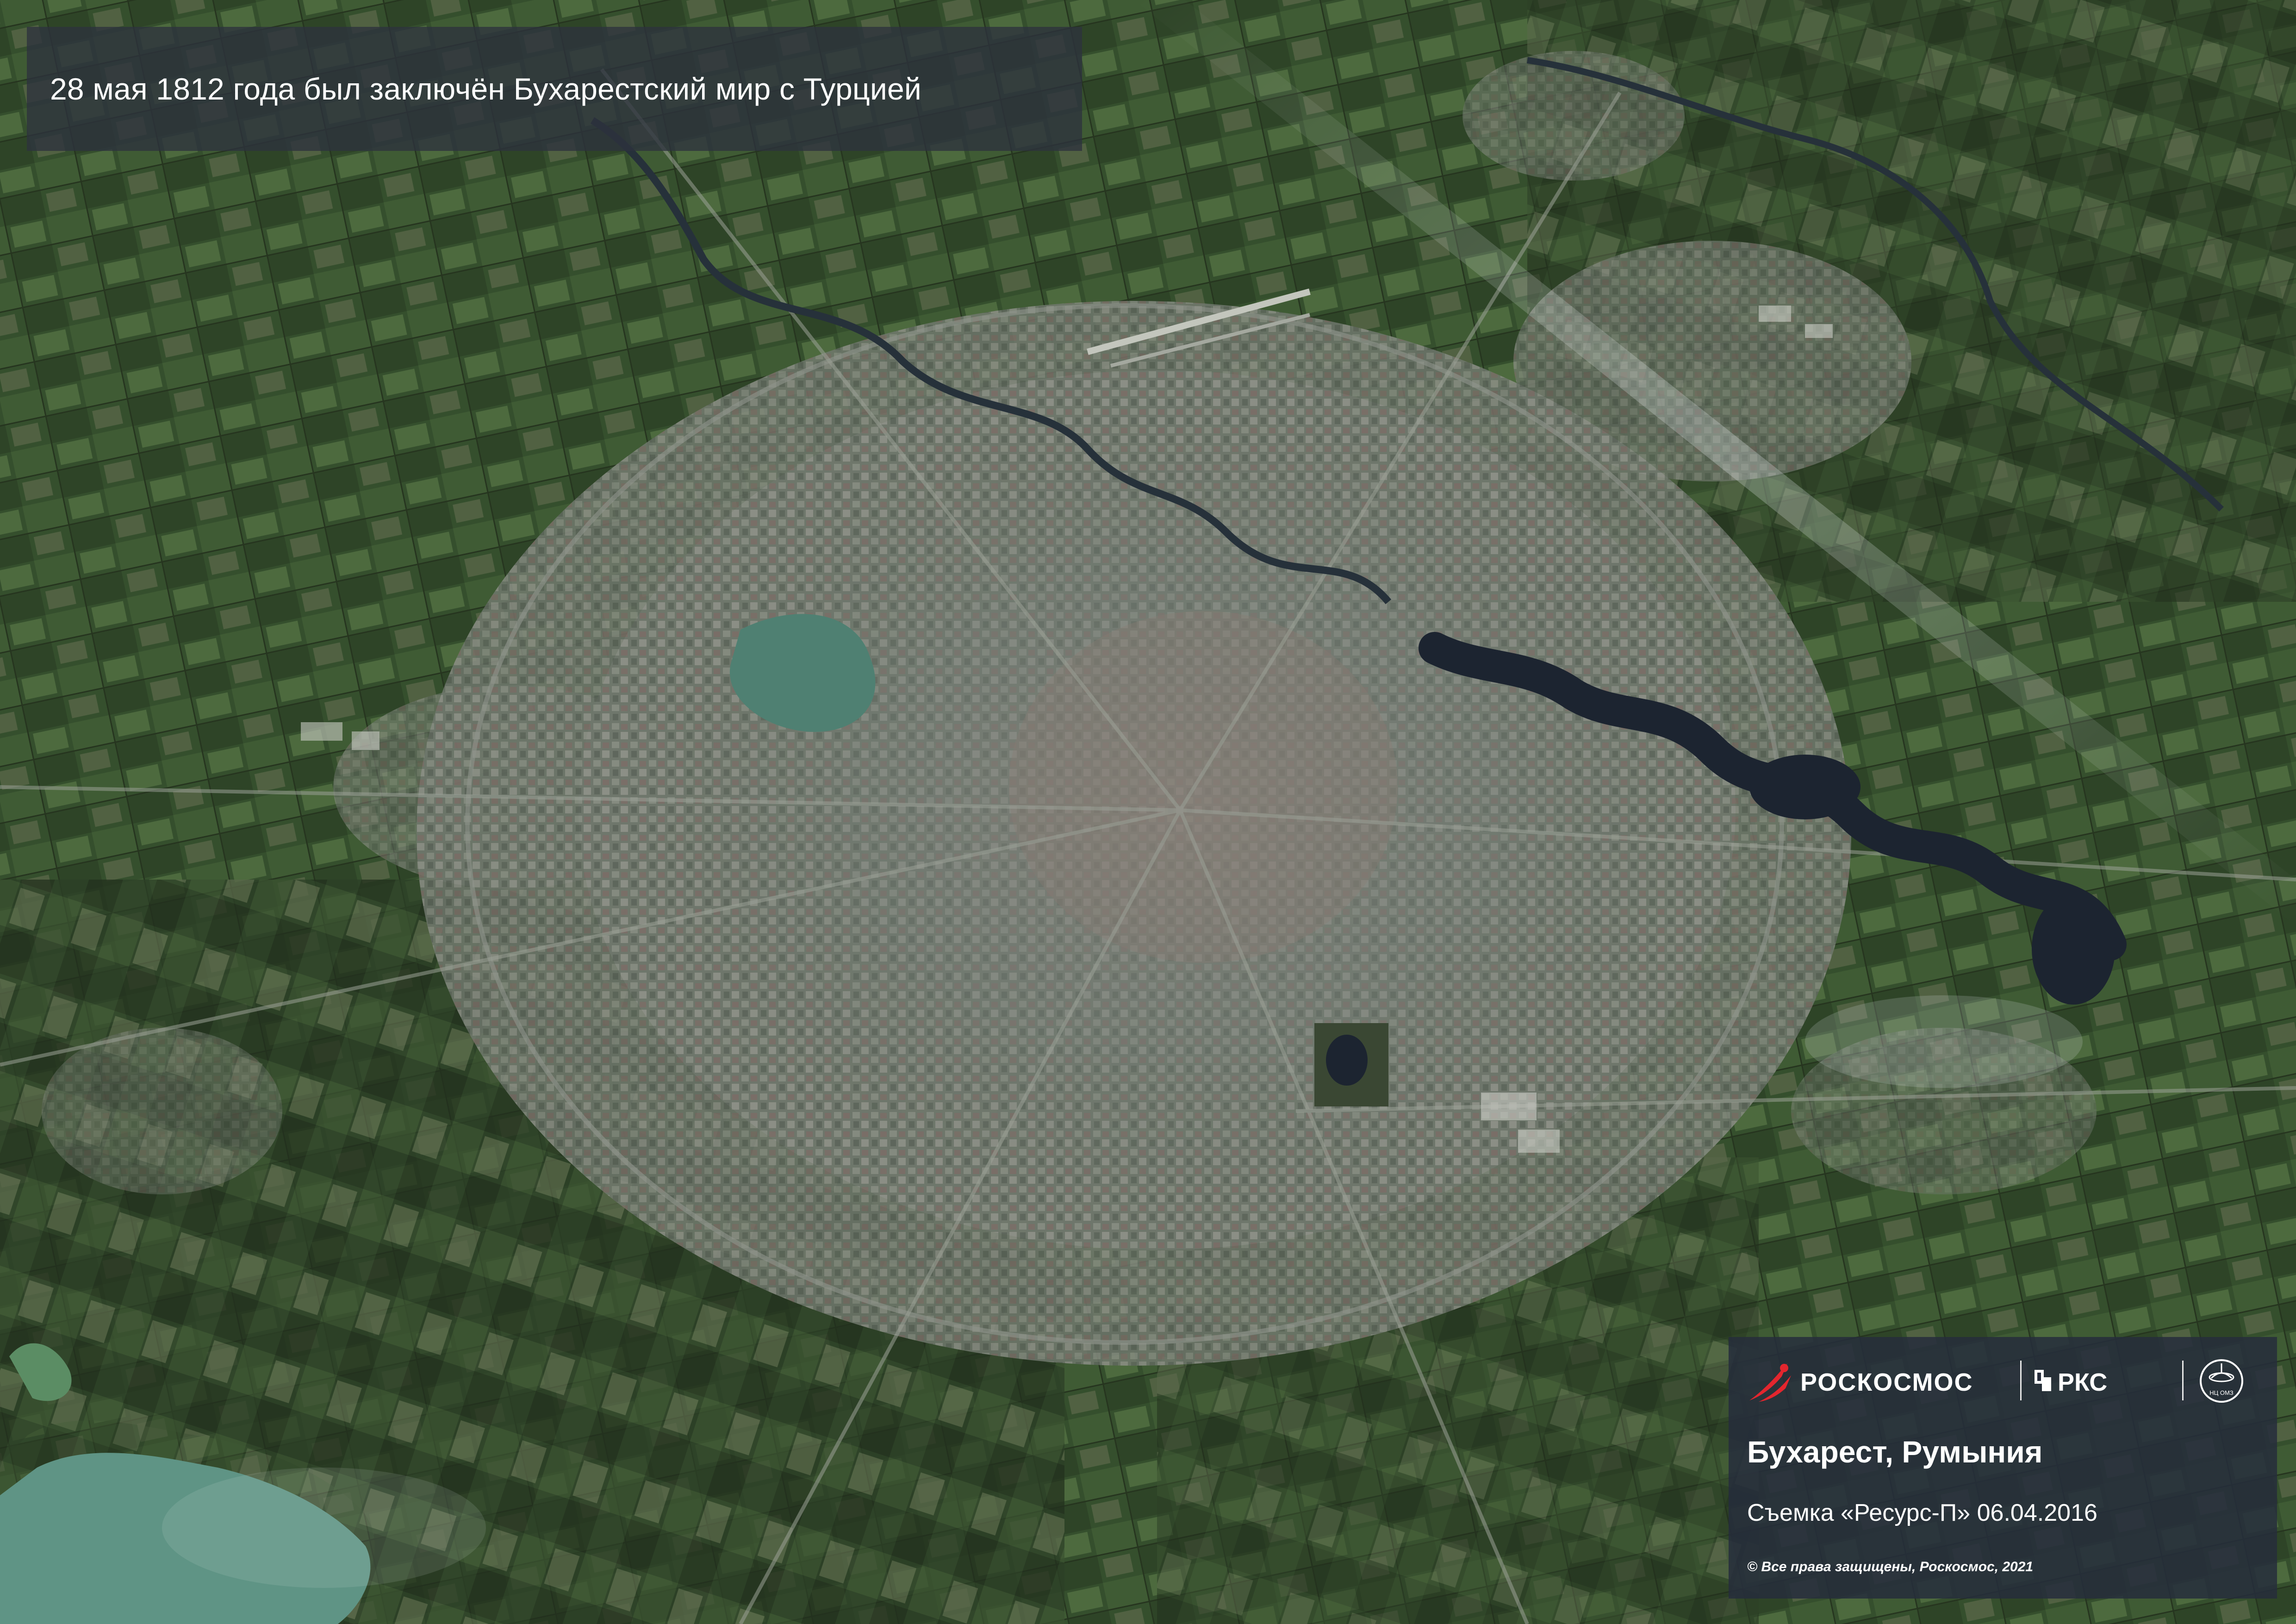  Describe the element at coordinates (1922, 1512) in the screenshot. I see `capture-info: Съемка «Ресурс-П» 06.04.2016` at that location.